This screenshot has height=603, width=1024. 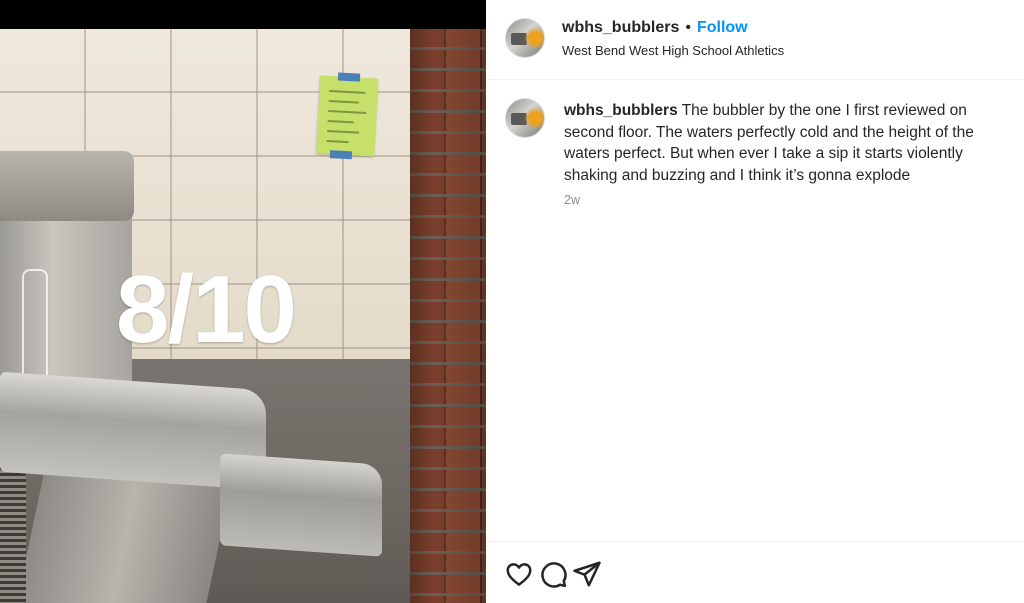 What do you see at coordinates (572, 200) in the screenshot?
I see `post-timestamp: 2w` at bounding box center [572, 200].